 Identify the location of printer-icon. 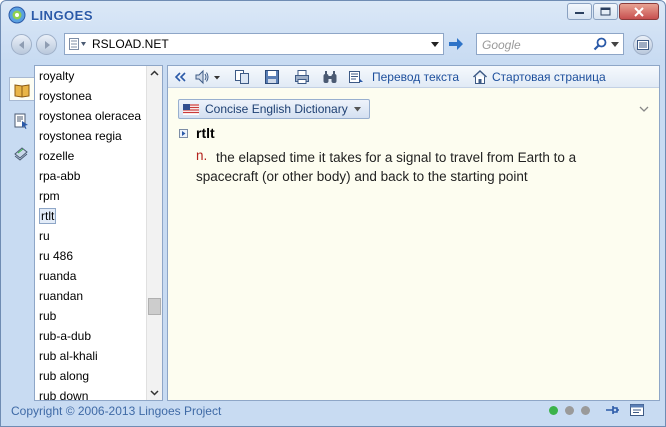
(302, 77).